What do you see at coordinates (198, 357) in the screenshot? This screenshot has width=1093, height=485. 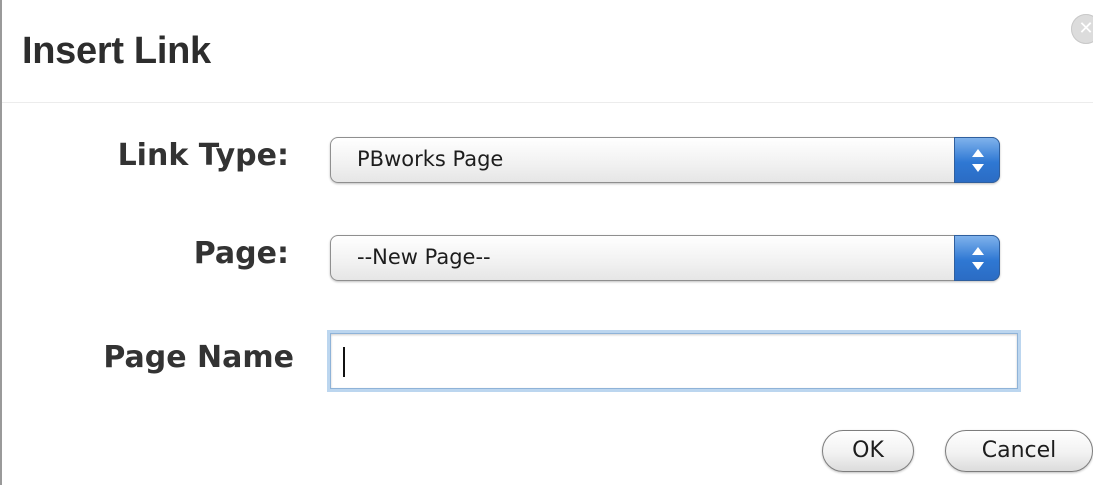 I see `page-name-label: Page Name` at bounding box center [198, 357].